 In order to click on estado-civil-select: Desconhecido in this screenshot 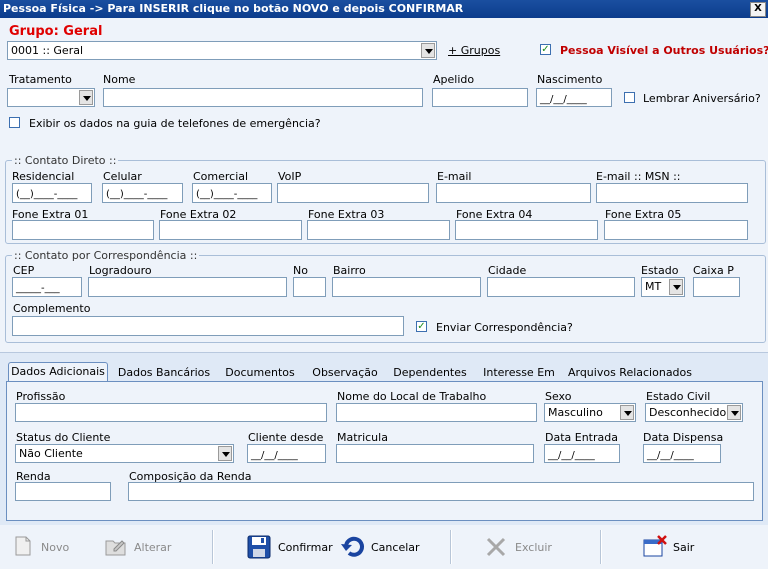, I will do `click(694, 412)`.